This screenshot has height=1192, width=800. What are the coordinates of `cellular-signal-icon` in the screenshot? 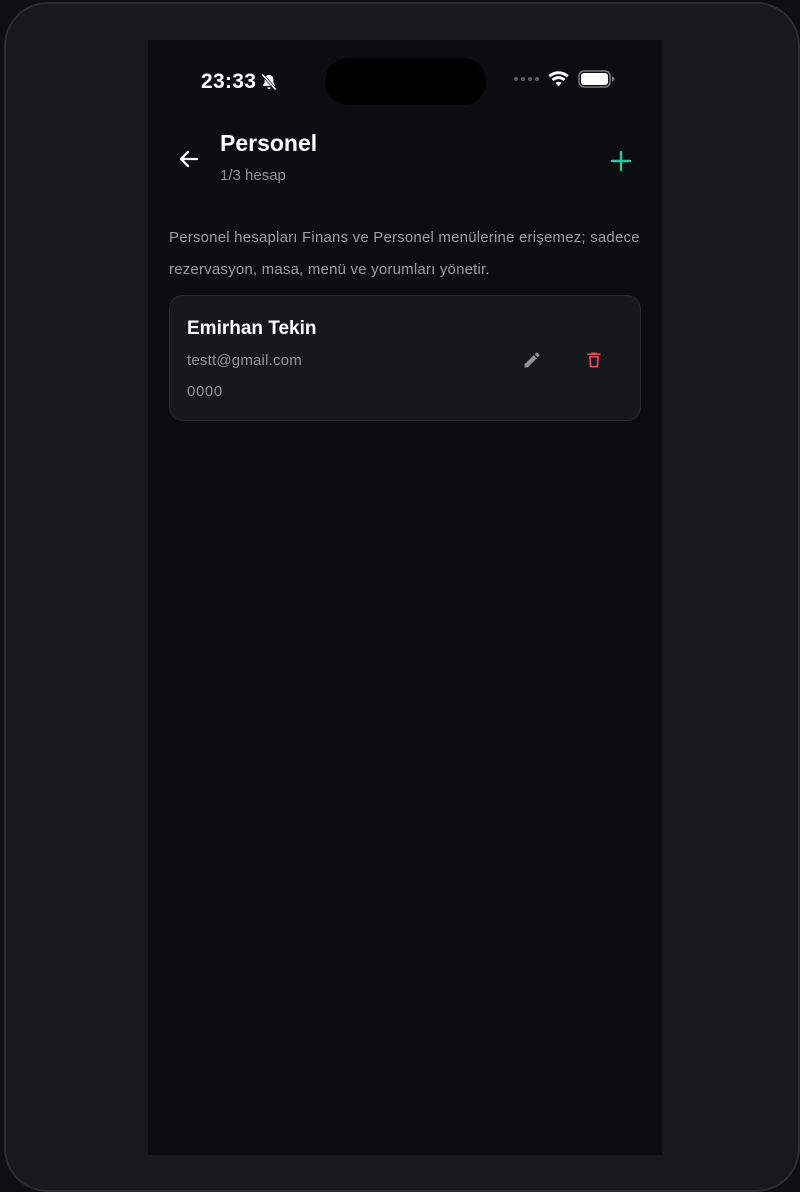 It's located at (526, 79).